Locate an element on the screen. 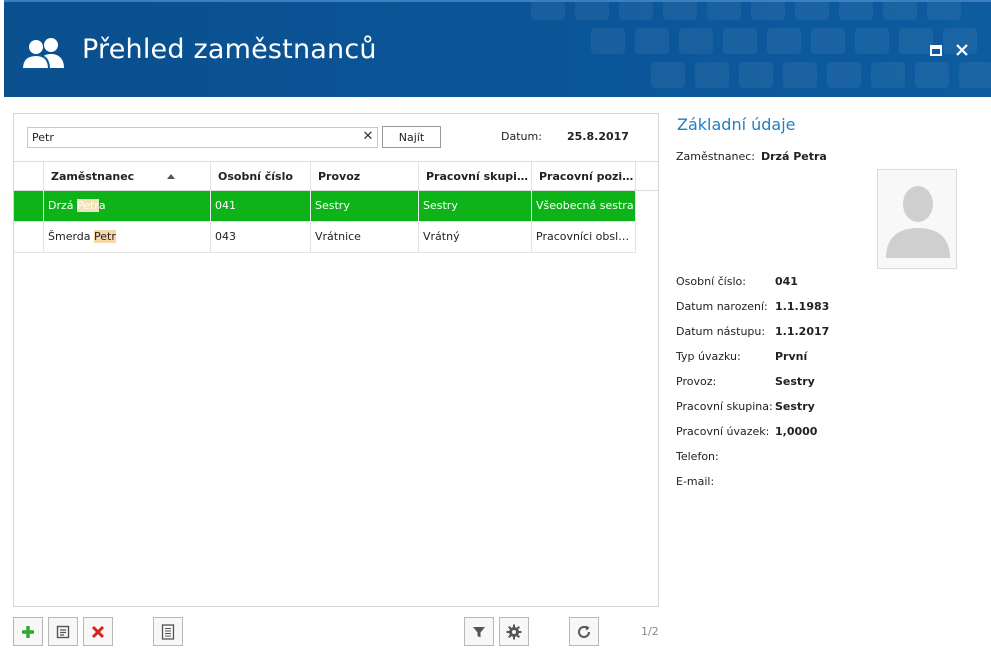 Image resolution: width=991 pixels, height=658 pixels. find-button: Najít is located at coordinates (411, 137).